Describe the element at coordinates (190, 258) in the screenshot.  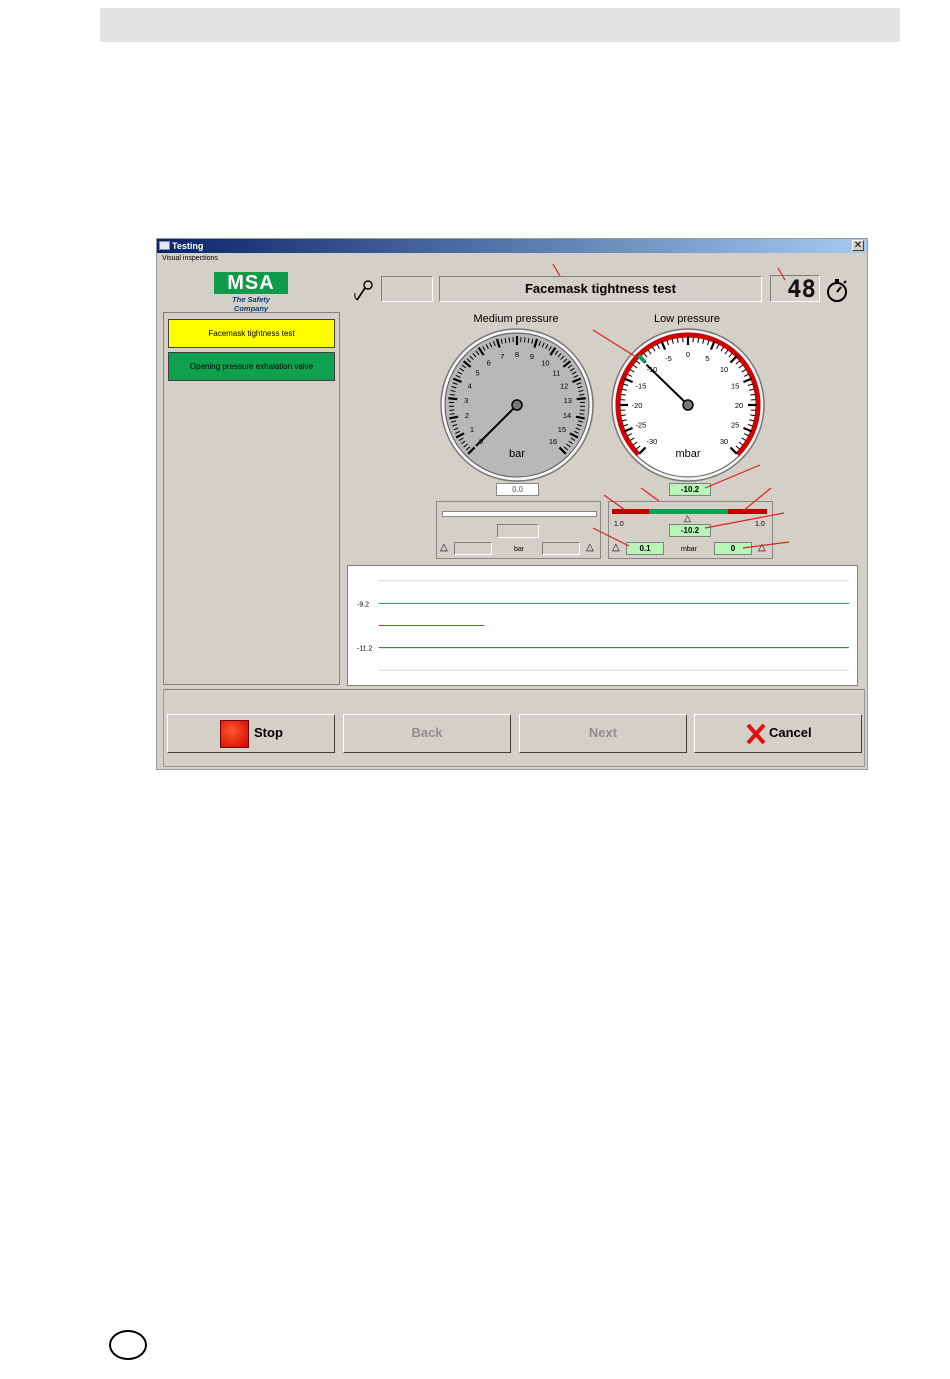
I see `menu-item-visual-inspections: Visual inspections` at that location.